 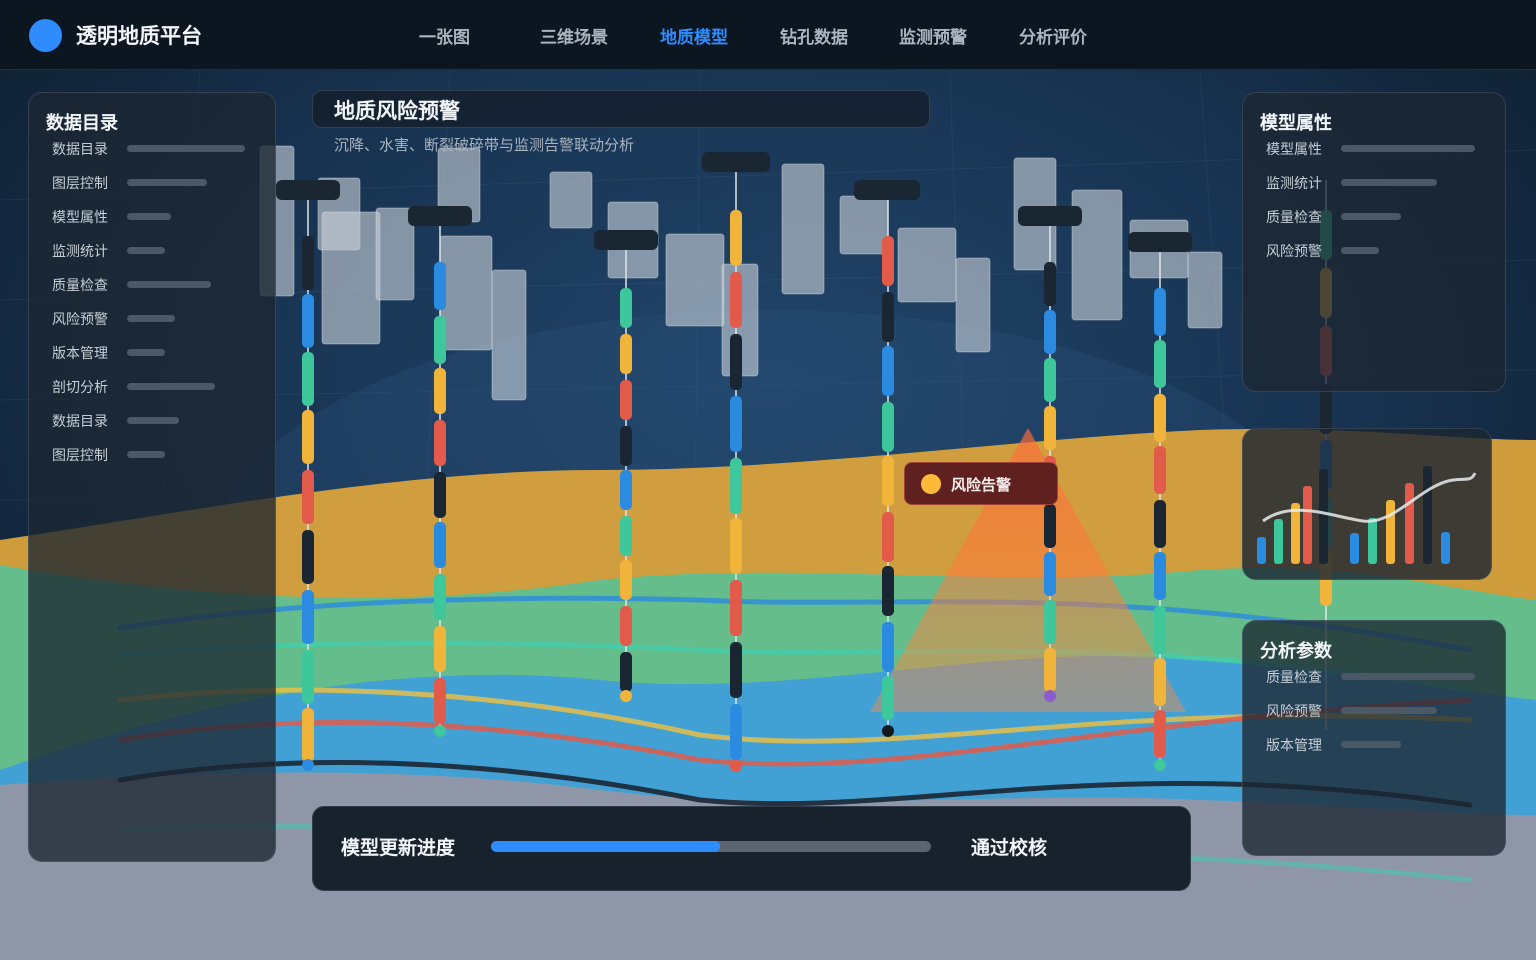 I want to click on nav-item-3d-scene: 三维场景, so click(x=574, y=35).